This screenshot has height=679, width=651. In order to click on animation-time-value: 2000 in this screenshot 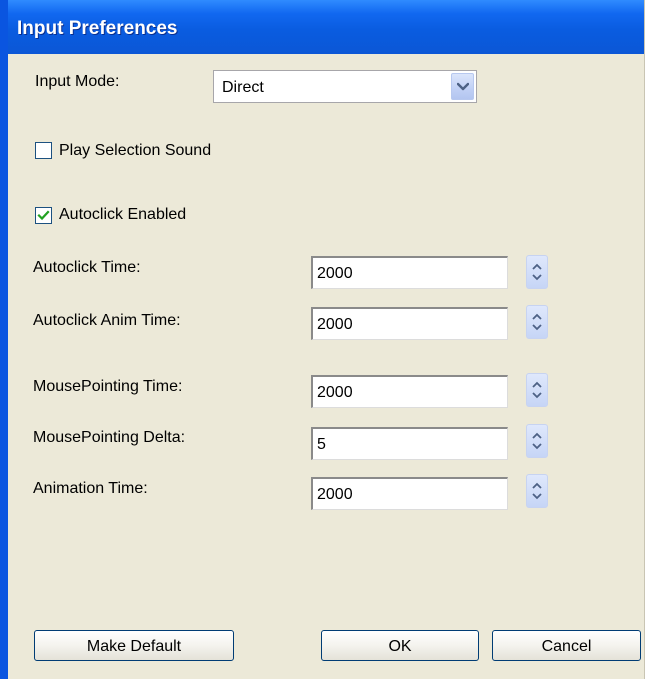, I will do `click(335, 494)`.